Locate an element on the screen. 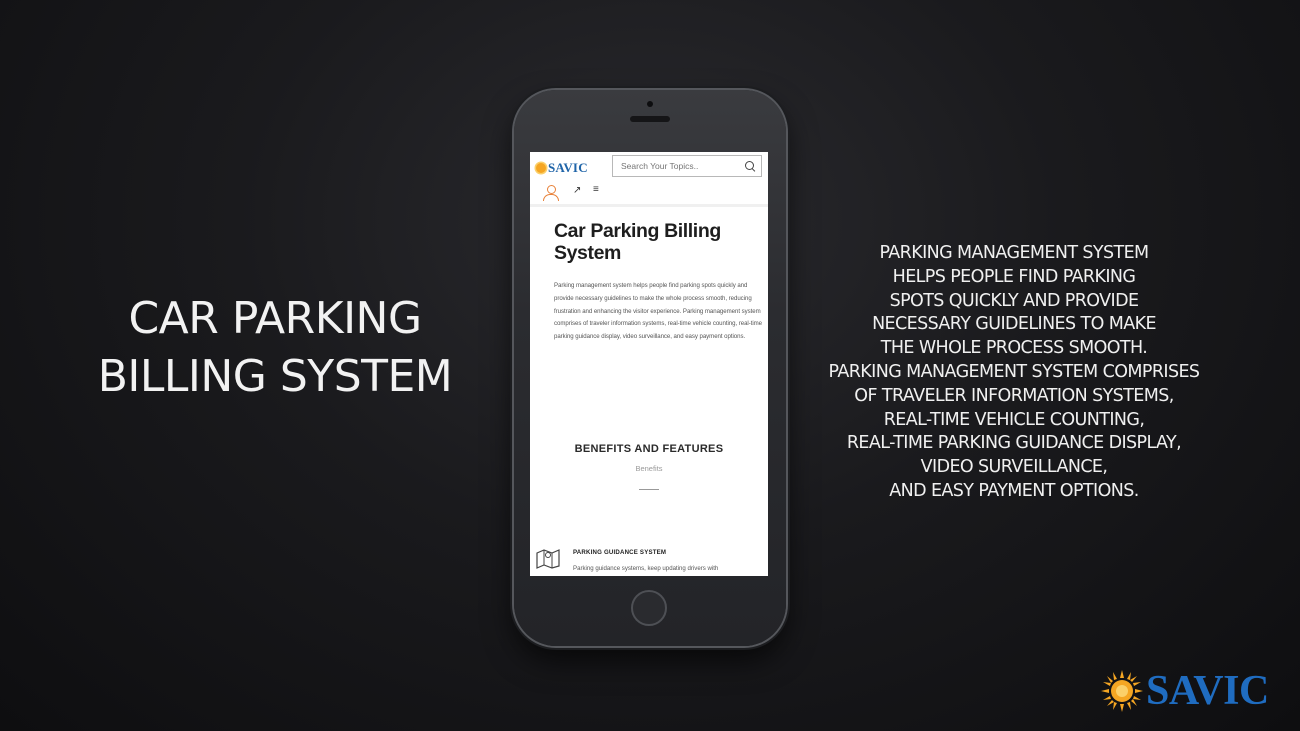 The width and height of the screenshot is (1300, 731). user-icon is located at coordinates (551, 193).